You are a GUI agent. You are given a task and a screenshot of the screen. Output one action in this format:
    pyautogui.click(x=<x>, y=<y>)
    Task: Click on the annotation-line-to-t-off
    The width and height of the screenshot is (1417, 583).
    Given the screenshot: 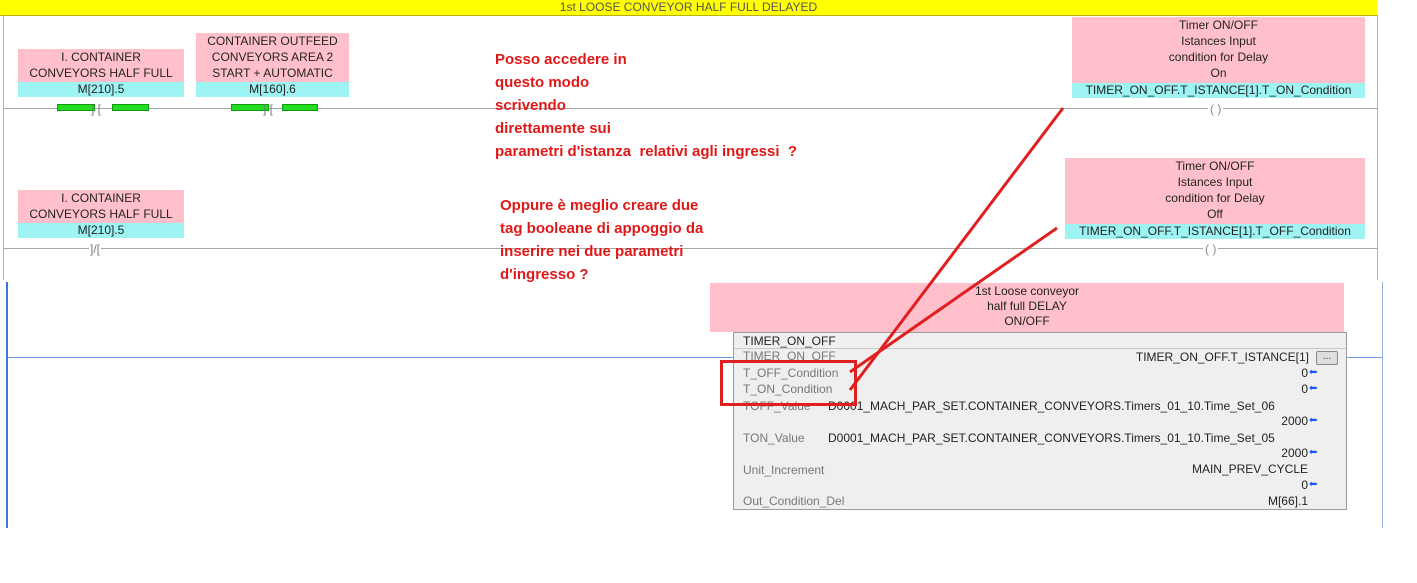 What is the action you would take?
    pyautogui.click(x=953, y=300)
    